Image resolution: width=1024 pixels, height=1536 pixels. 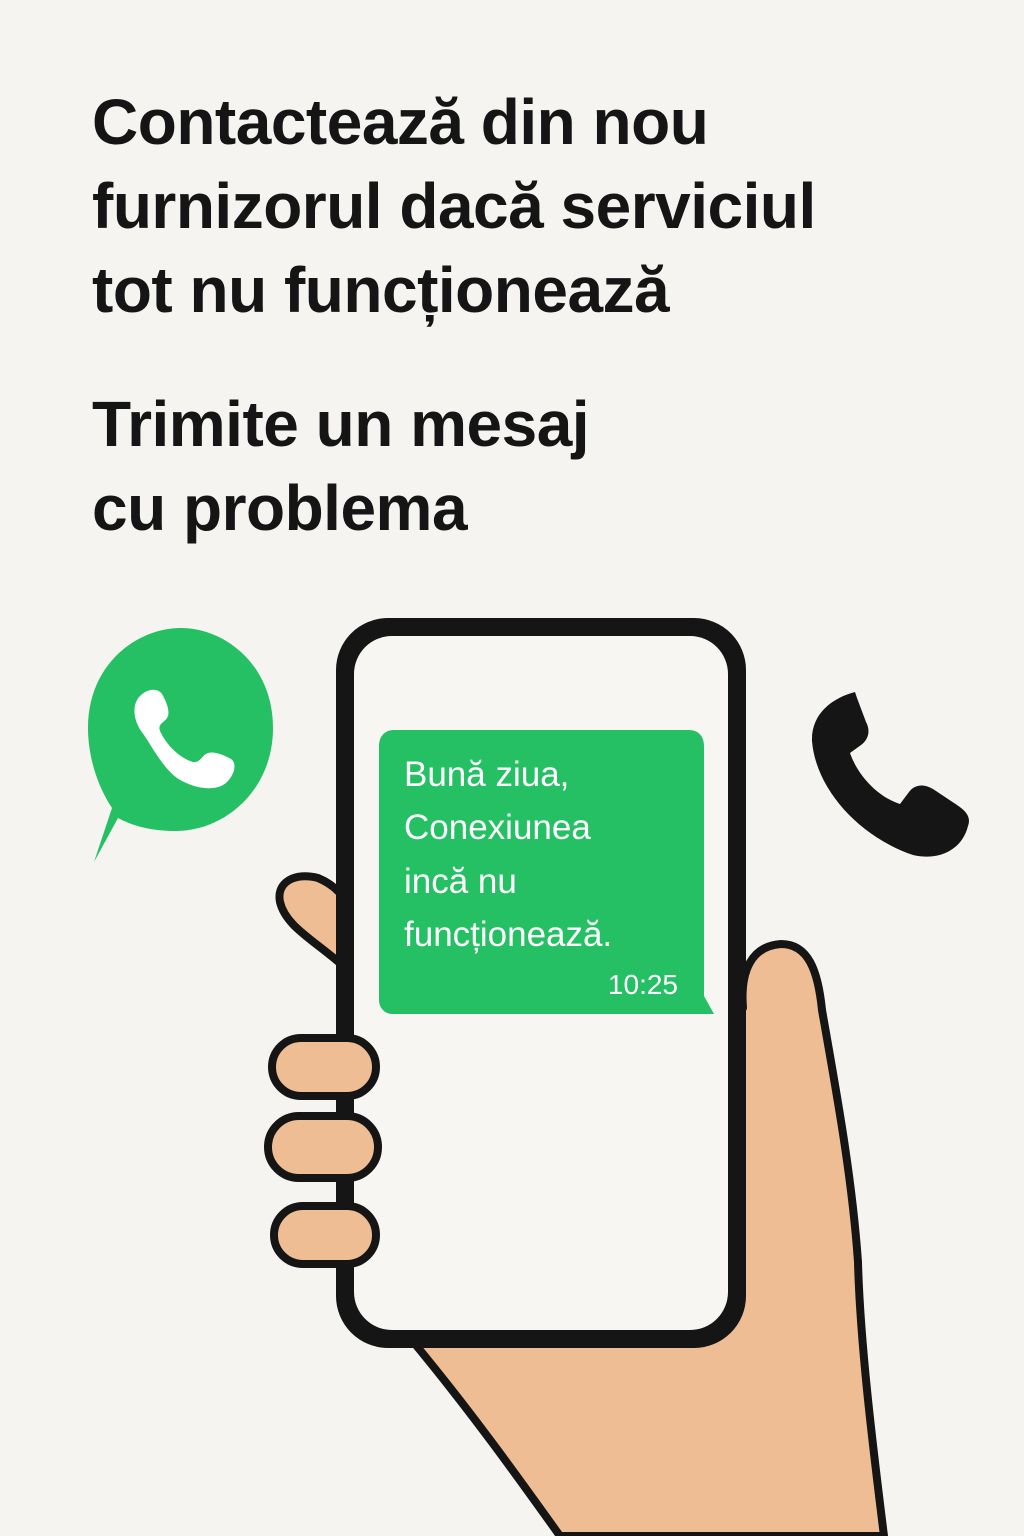 I want to click on message-line-2: Conexiunea, so click(x=497, y=827).